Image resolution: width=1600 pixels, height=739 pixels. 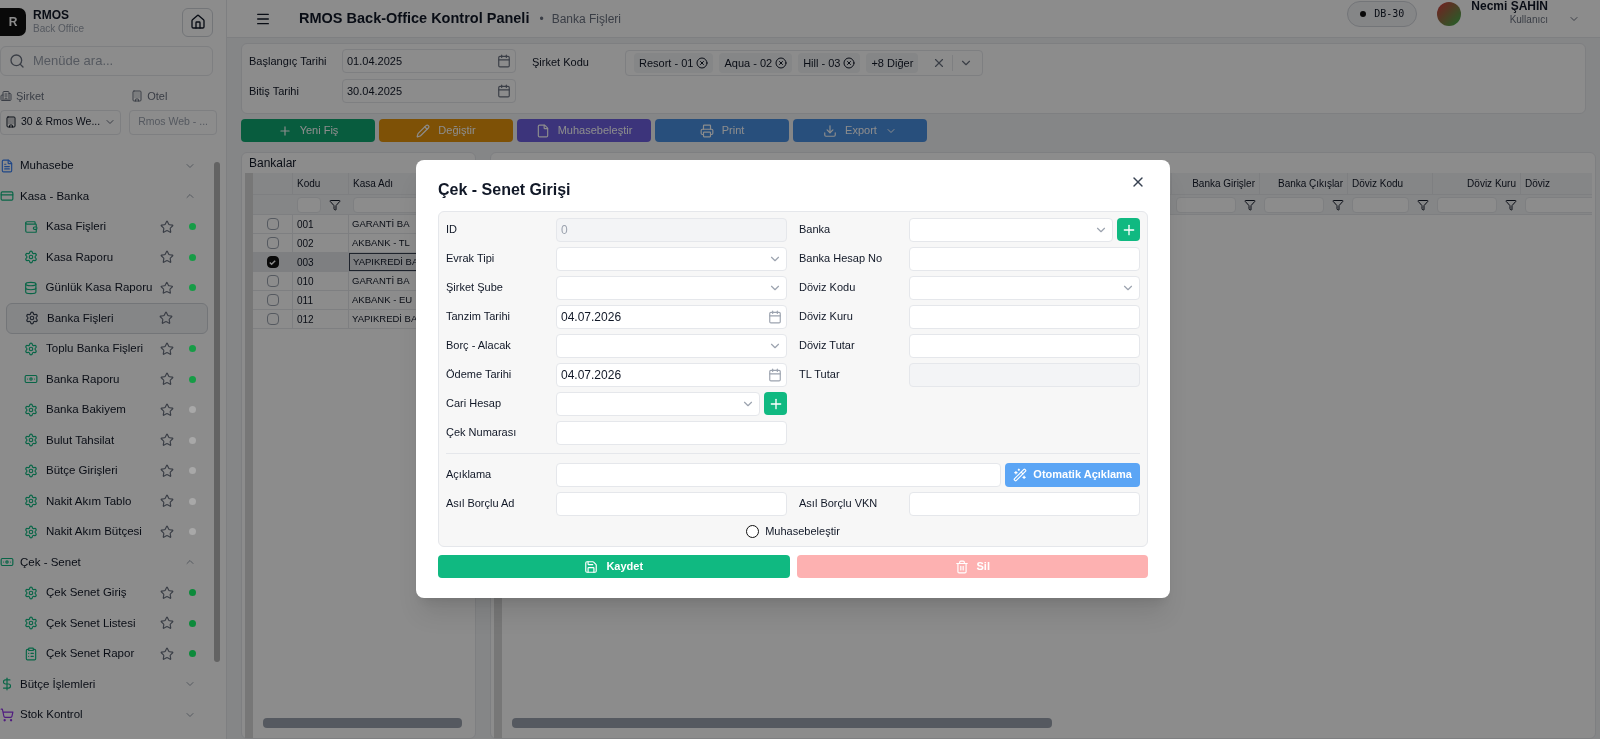 What do you see at coordinates (107, 470) in the screenshot?
I see `menu-item: Bütçe Girişleri` at bounding box center [107, 470].